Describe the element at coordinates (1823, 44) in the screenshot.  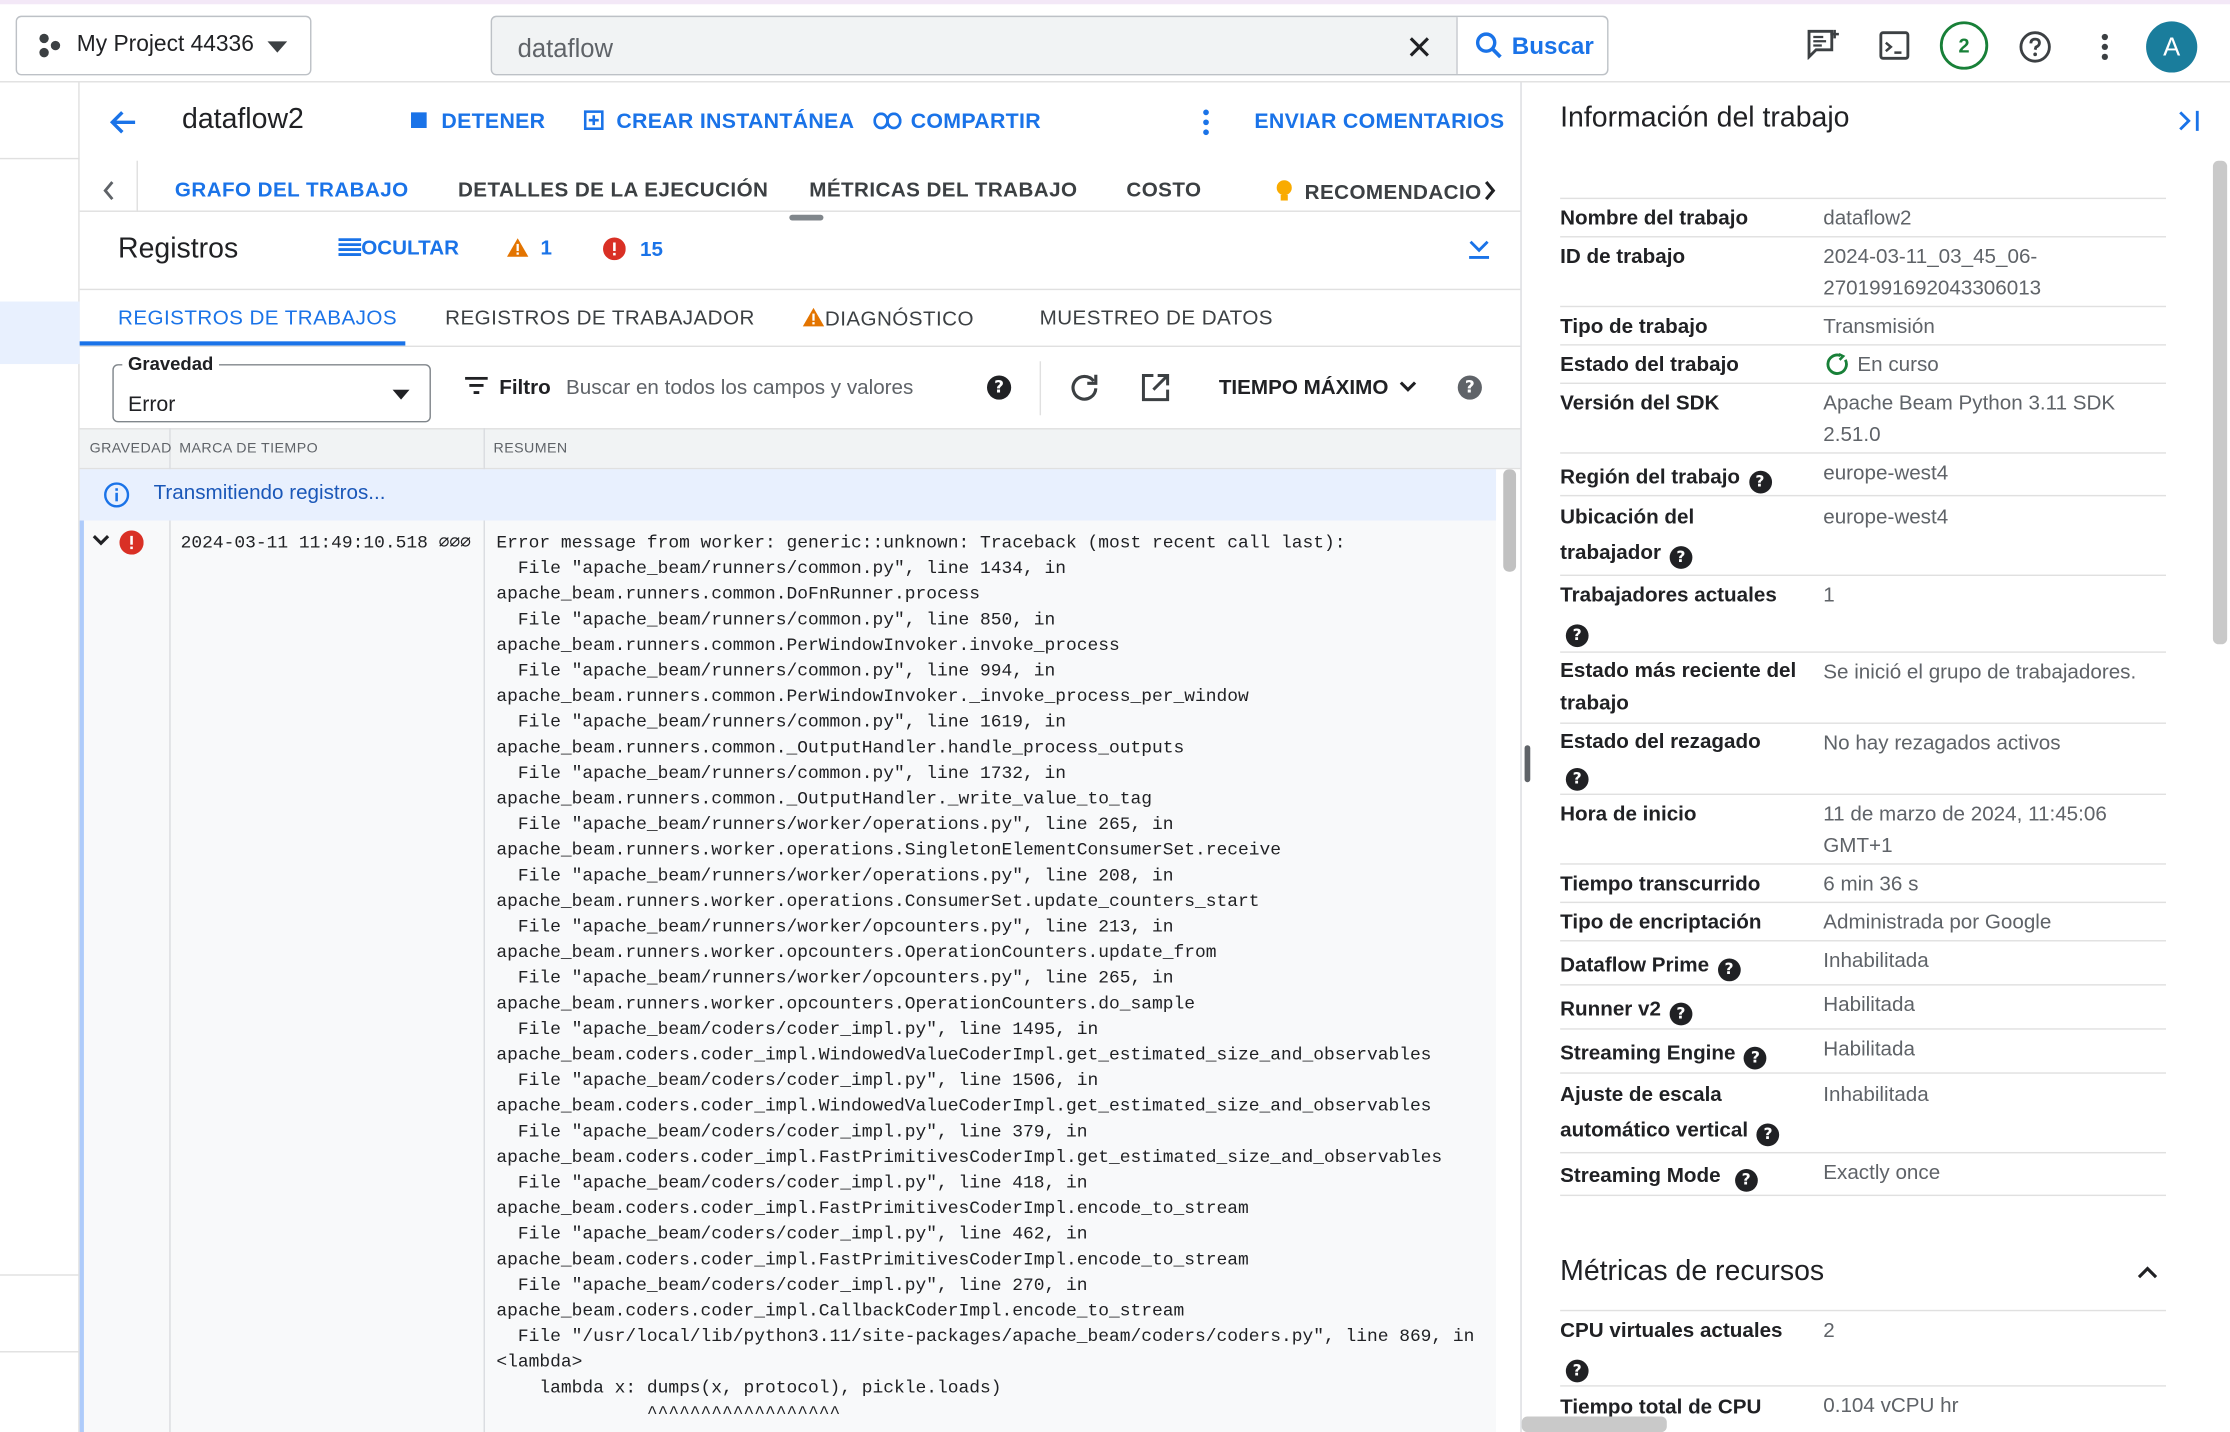
I see `feedback-chat-icon` at that location.